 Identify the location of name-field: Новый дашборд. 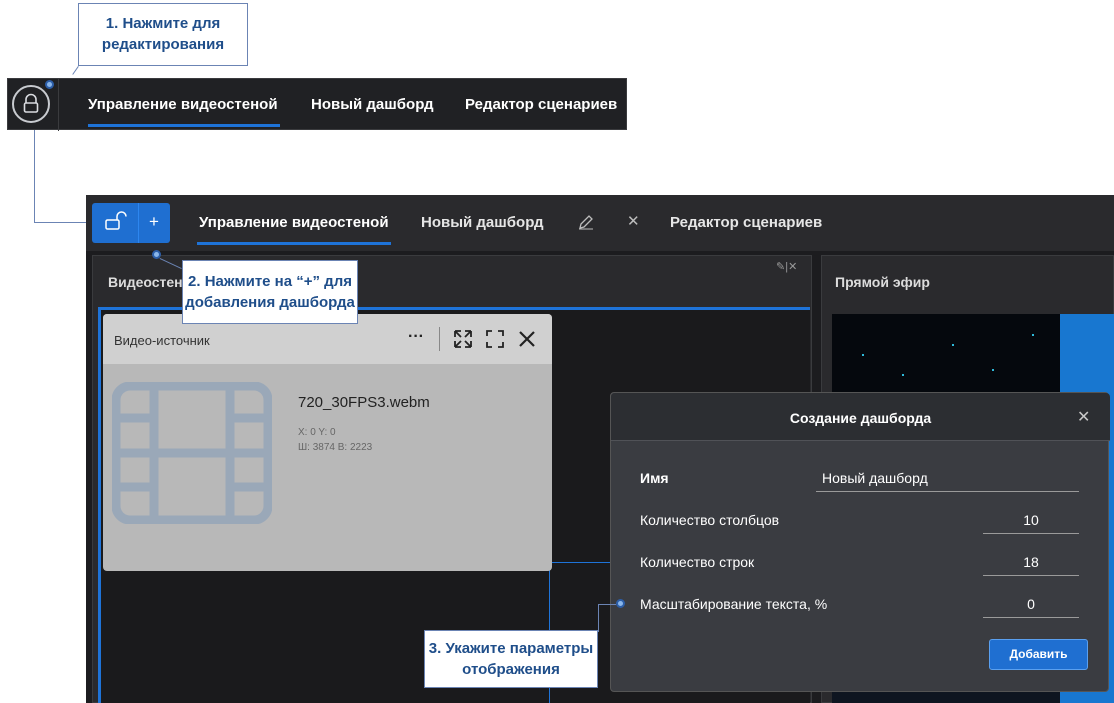
(875, 478).